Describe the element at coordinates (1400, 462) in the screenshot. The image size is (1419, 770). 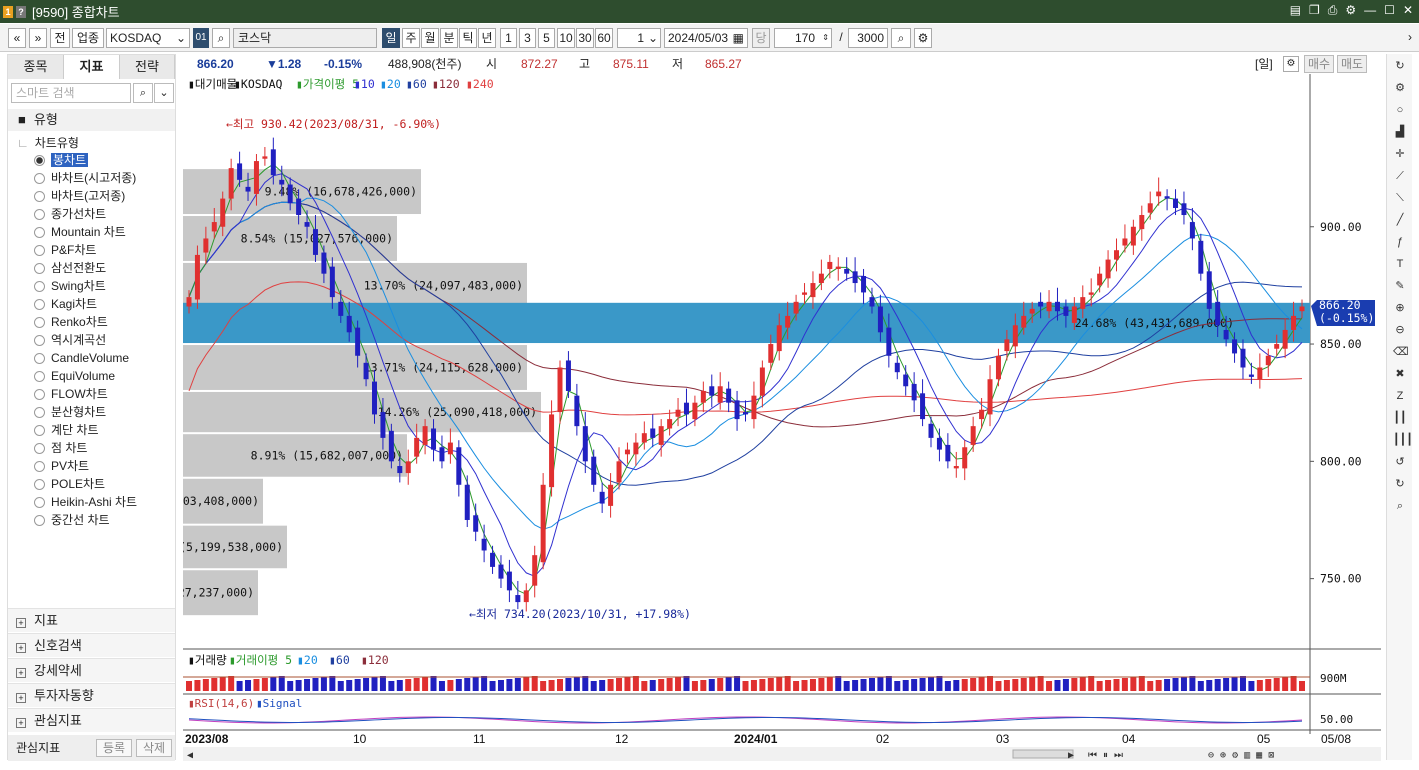
I see `undo-icon: ↺` at that location.